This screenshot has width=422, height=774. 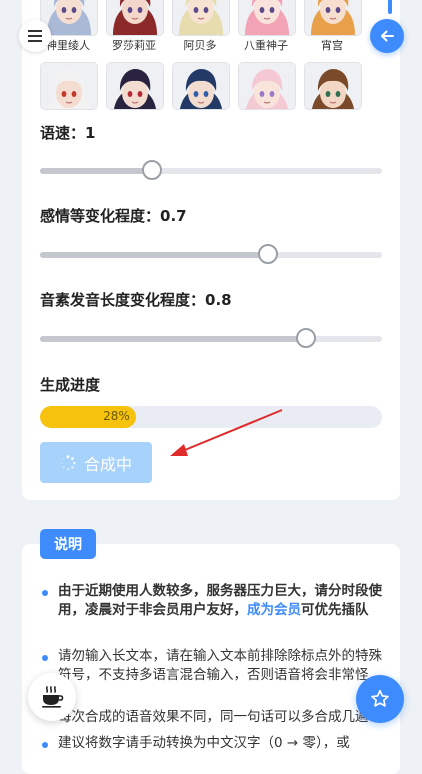 What do you see at coordinates (68, 133) in the screenshot?
I see `speed-label: 语速：1` at bounding box center [68, 133].